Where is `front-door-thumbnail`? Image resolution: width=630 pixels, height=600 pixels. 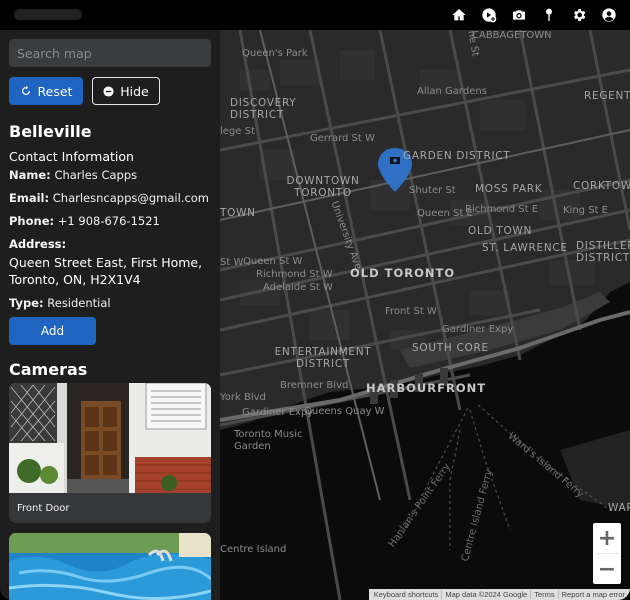 front-door-thumbnail is located at coordinates (110, 438).